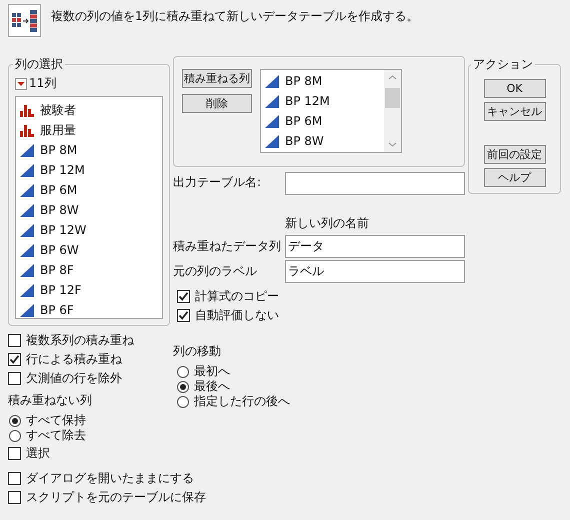 The height and width of the screenshot is (520, 570). I want to click on column-item: BP 12F, so click(61, 290).